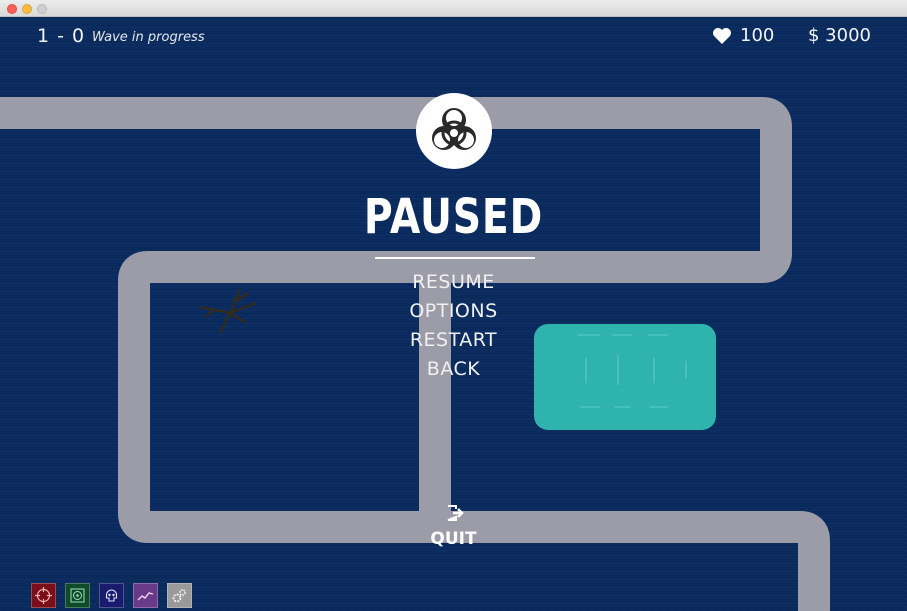 The width and height of the screenshot is (907, 611). I want to click on wave-status: Wave in progress, so click(148, 37).